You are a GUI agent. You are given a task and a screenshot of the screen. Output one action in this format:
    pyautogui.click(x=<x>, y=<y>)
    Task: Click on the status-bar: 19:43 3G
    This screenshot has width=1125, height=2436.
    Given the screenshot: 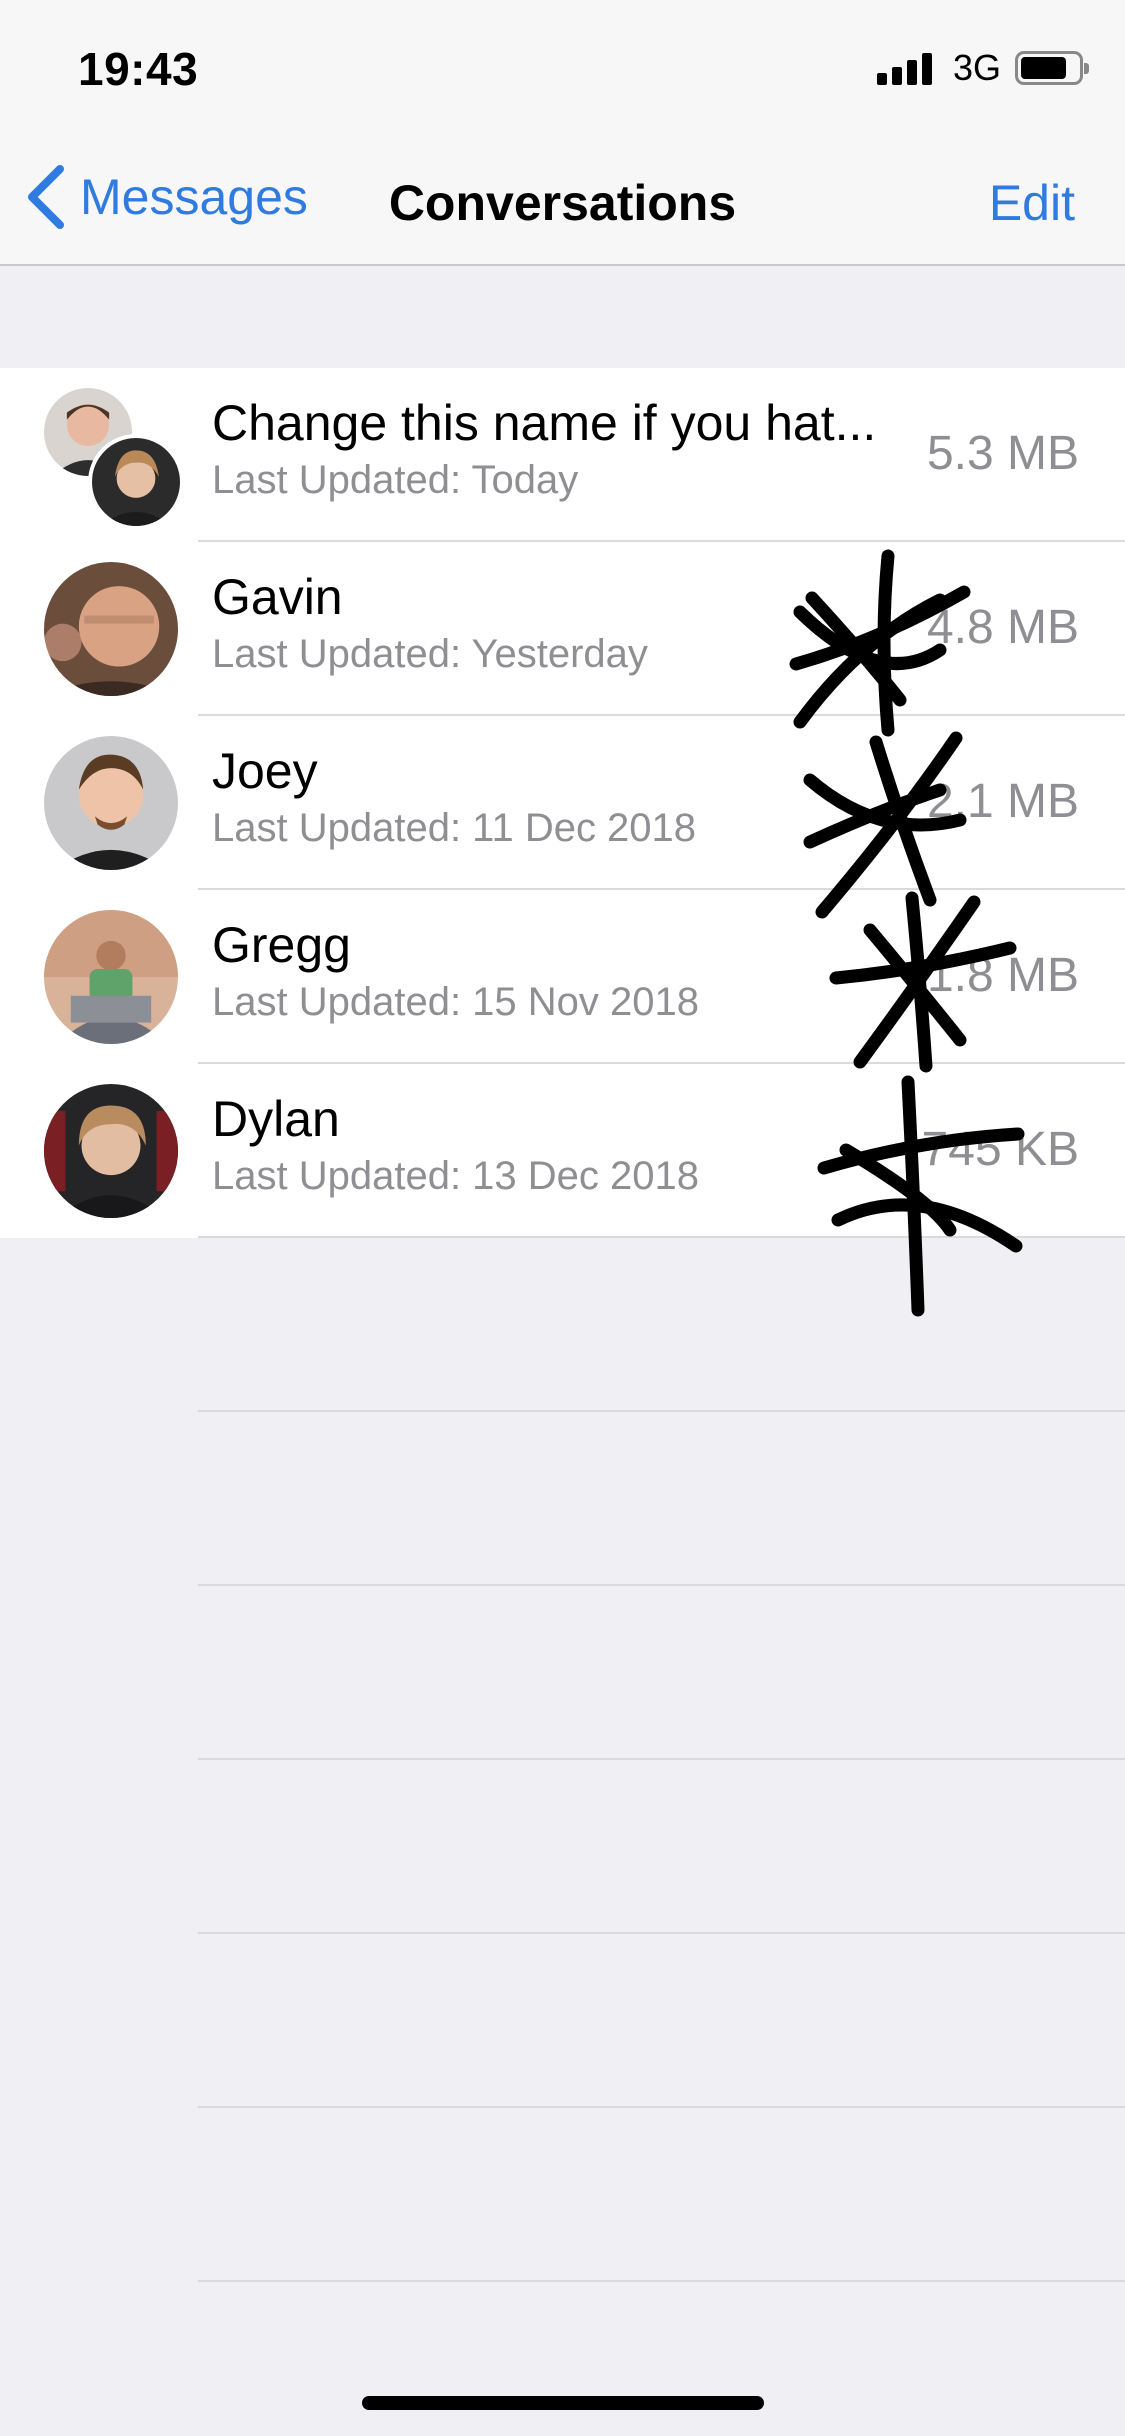 What is the action you would take?
    pyautogui.click(x=562, y=66)
    